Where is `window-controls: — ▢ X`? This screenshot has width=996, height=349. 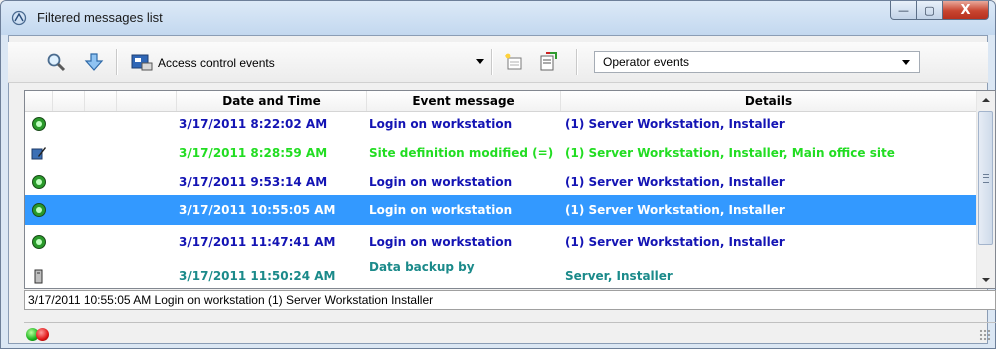
window-controls: — ▢ X is located at coordinates (939, 11).